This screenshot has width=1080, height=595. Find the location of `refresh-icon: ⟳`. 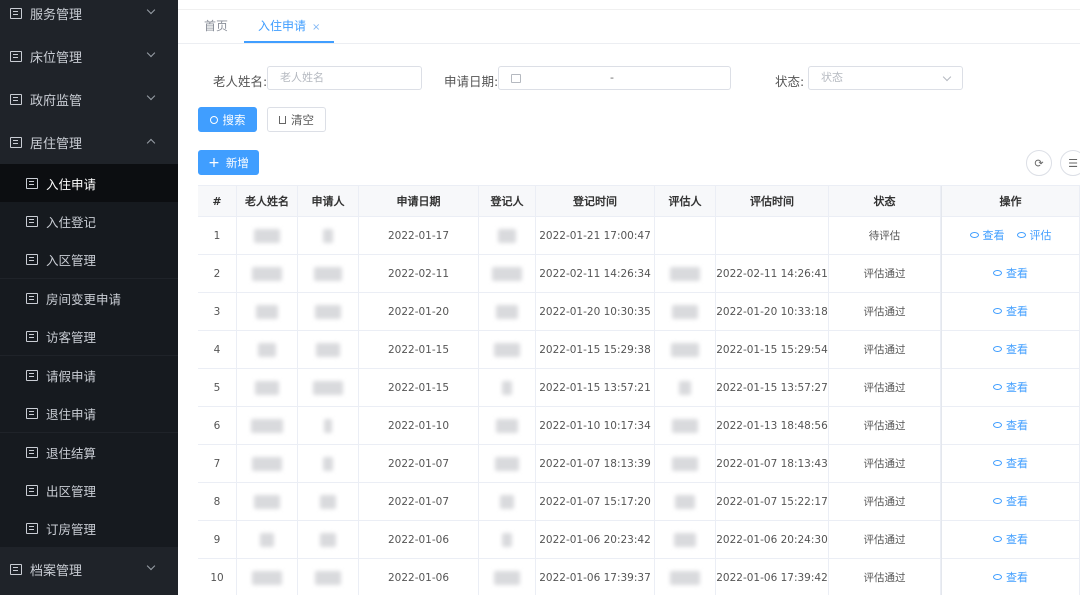

refresh-icon: ⟳ is located at coordinates (1039, 163).